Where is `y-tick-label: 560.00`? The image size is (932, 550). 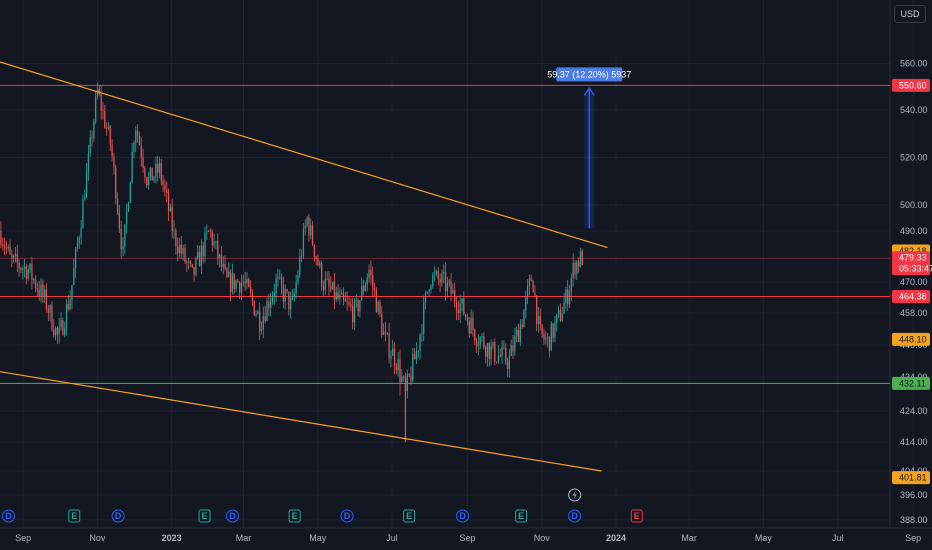 y-tick-label: 560.00 is located at coordinates (914, 64).